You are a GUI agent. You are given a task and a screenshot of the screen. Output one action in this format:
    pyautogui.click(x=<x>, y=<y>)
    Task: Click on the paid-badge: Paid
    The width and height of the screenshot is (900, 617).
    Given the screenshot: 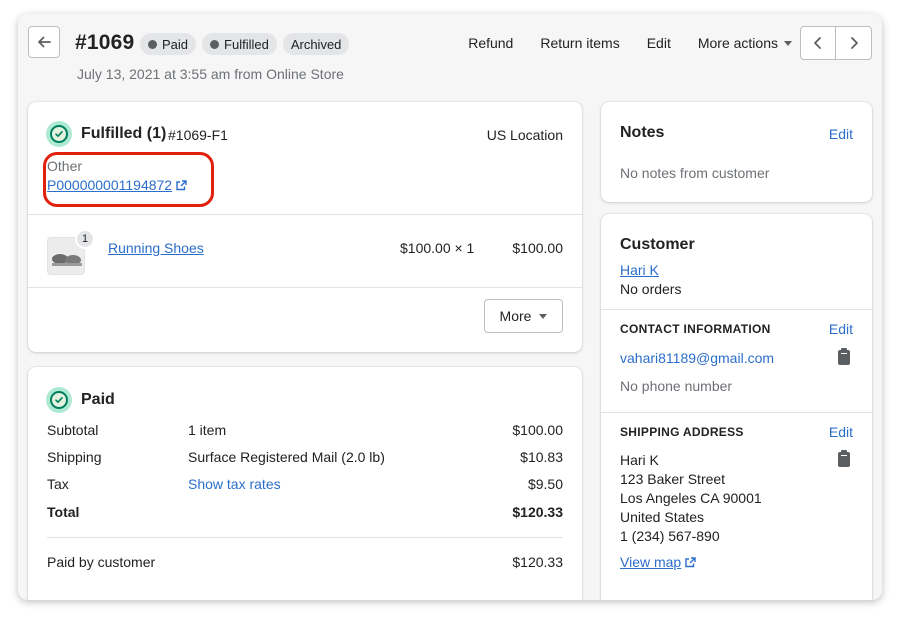 What is the action you would take?
    pyautogui.click(x=168, y=44)
    